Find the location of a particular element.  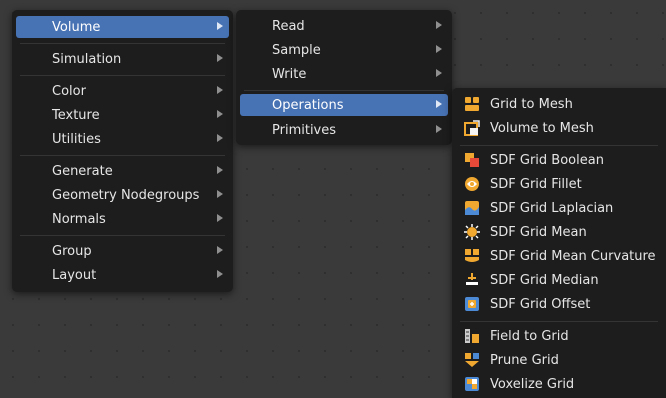

menu-item-label: SDF Grid Mean Curvature is located at coordinates (573, 256).